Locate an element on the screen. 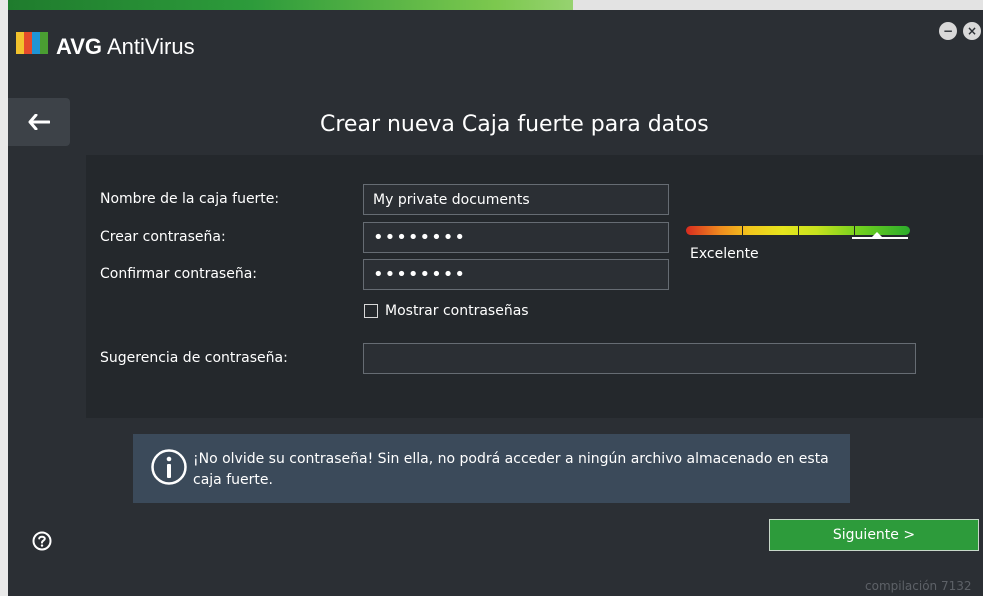  minimize-icon: − is located at coordinates (948, 31).